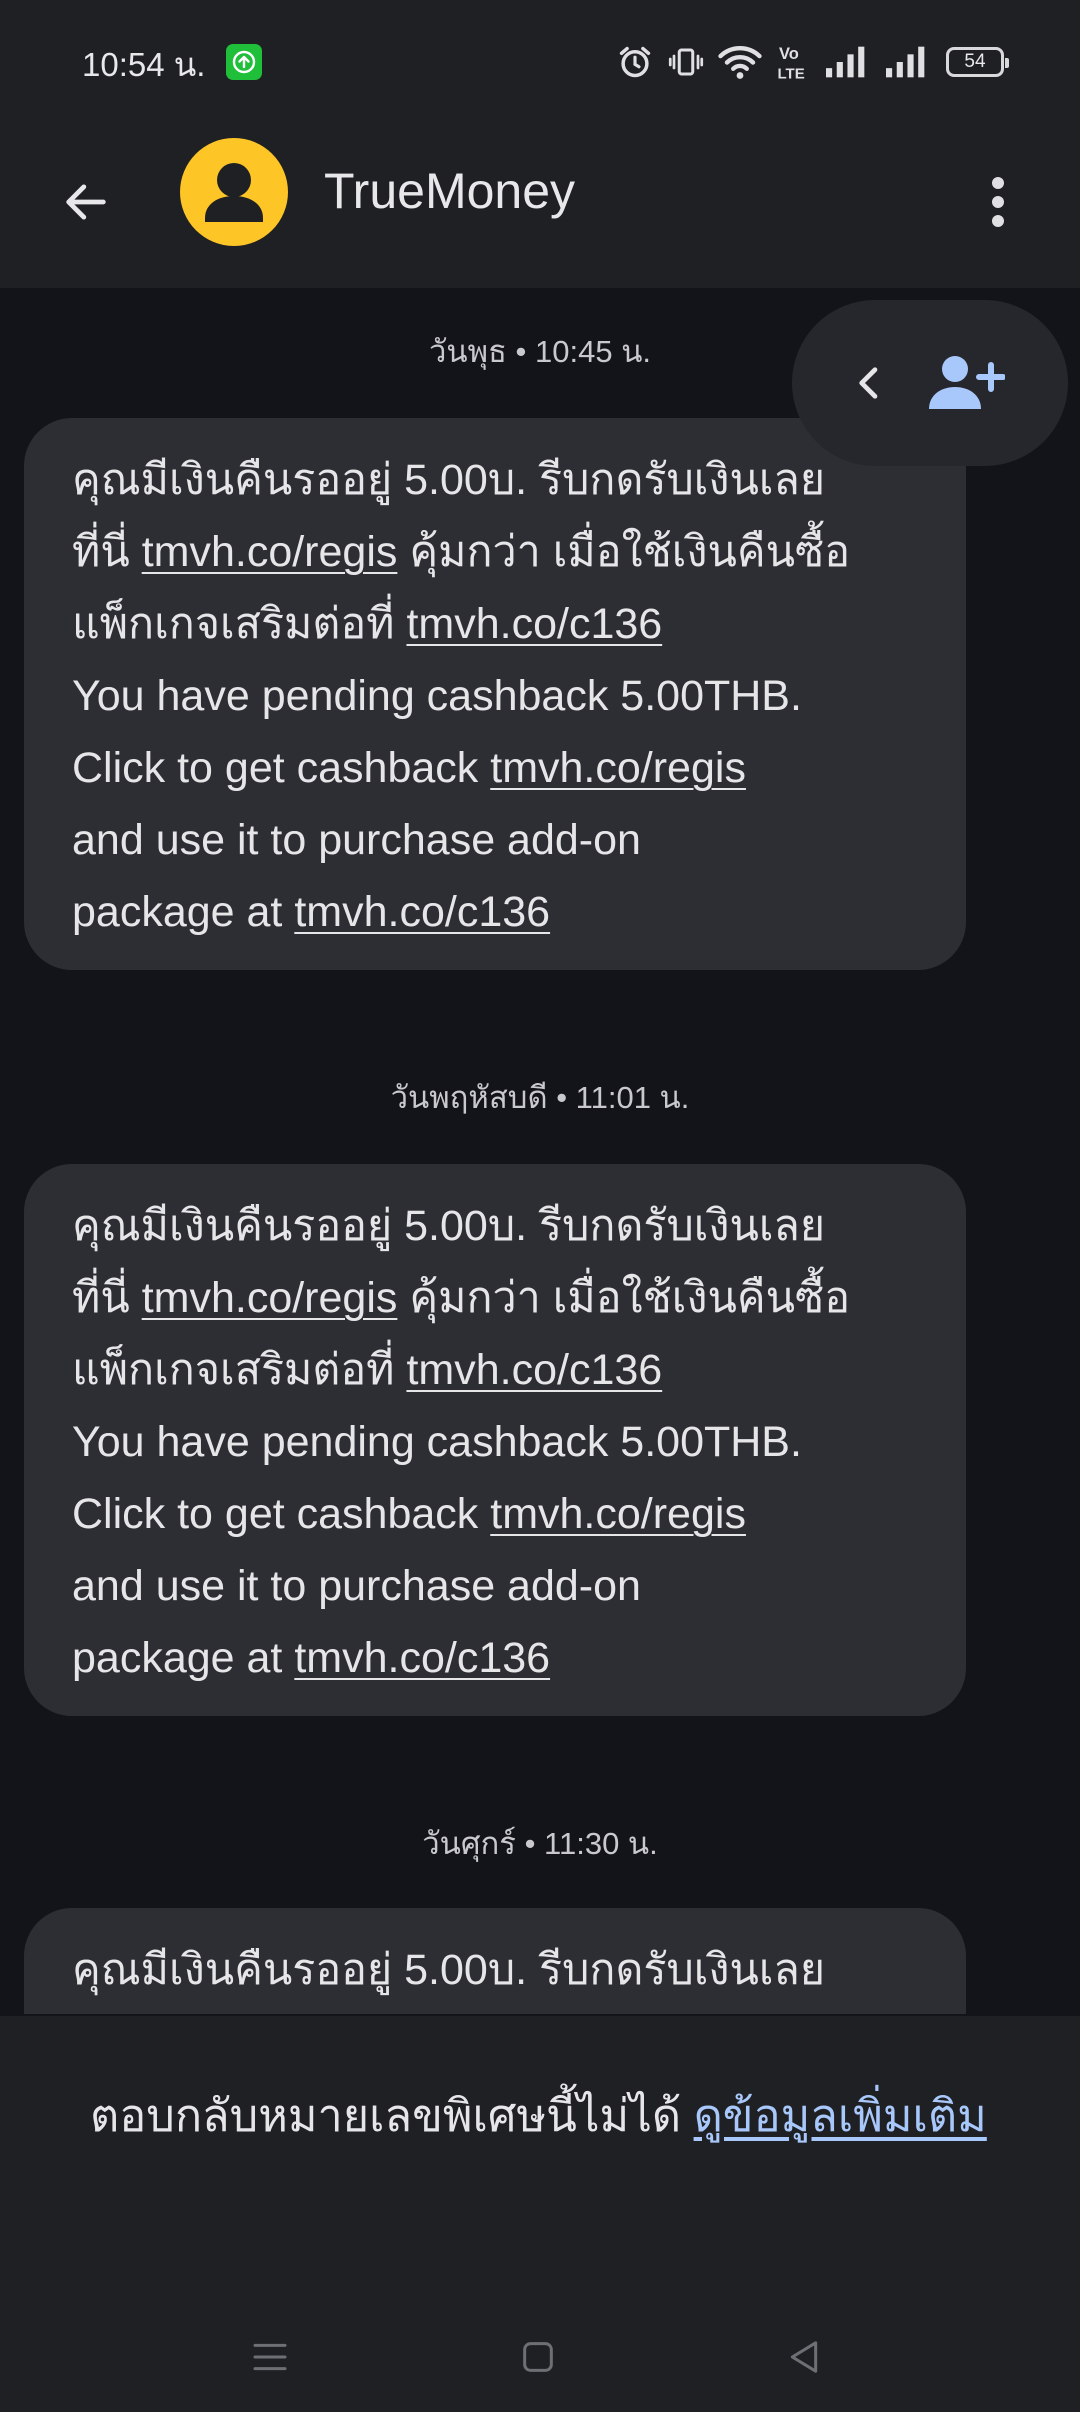 The width and height of the screenshot is (1080, 2412). I want to click on floating-action-pill, so click(930, 383).